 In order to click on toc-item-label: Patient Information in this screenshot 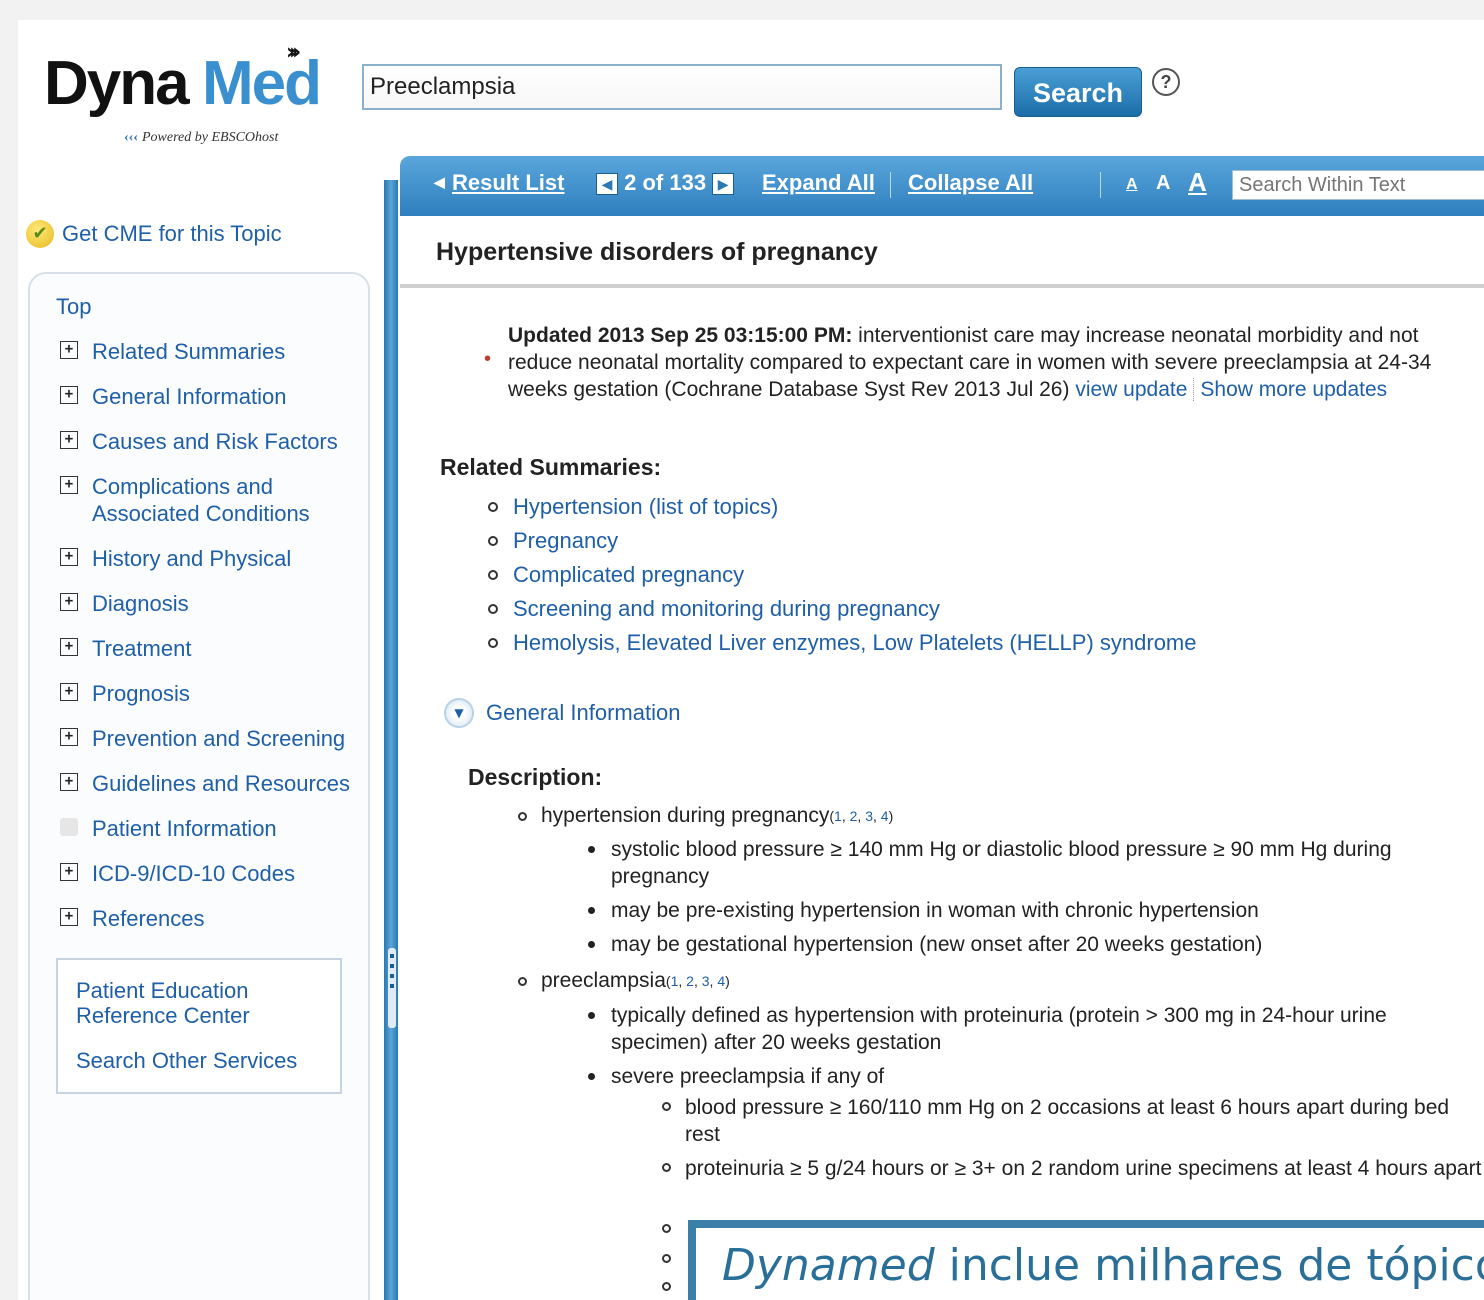, I will do `click(184, 828)`.